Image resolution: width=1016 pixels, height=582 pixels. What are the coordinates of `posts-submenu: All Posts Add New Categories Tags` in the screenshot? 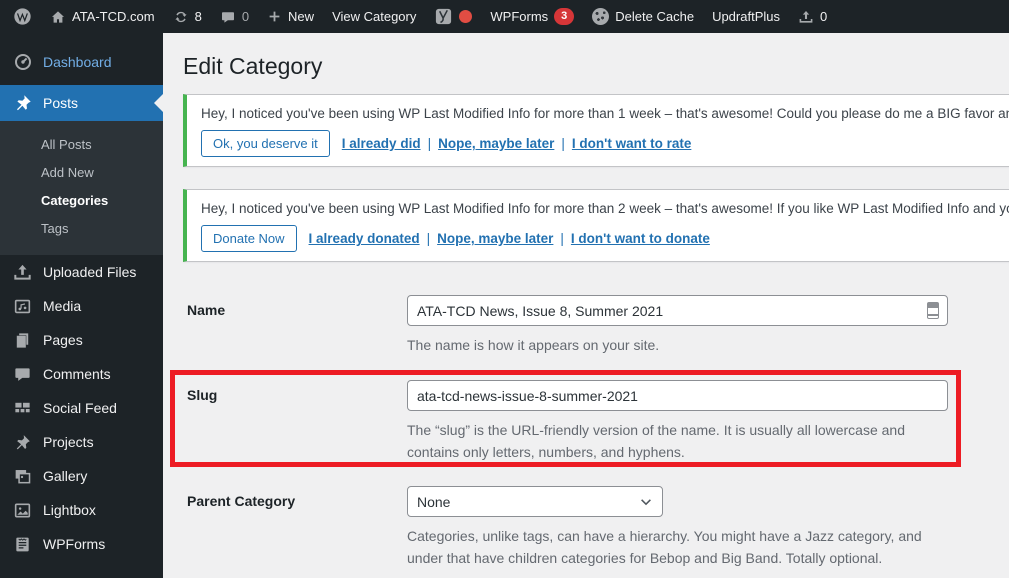 It's located at (81, 188).